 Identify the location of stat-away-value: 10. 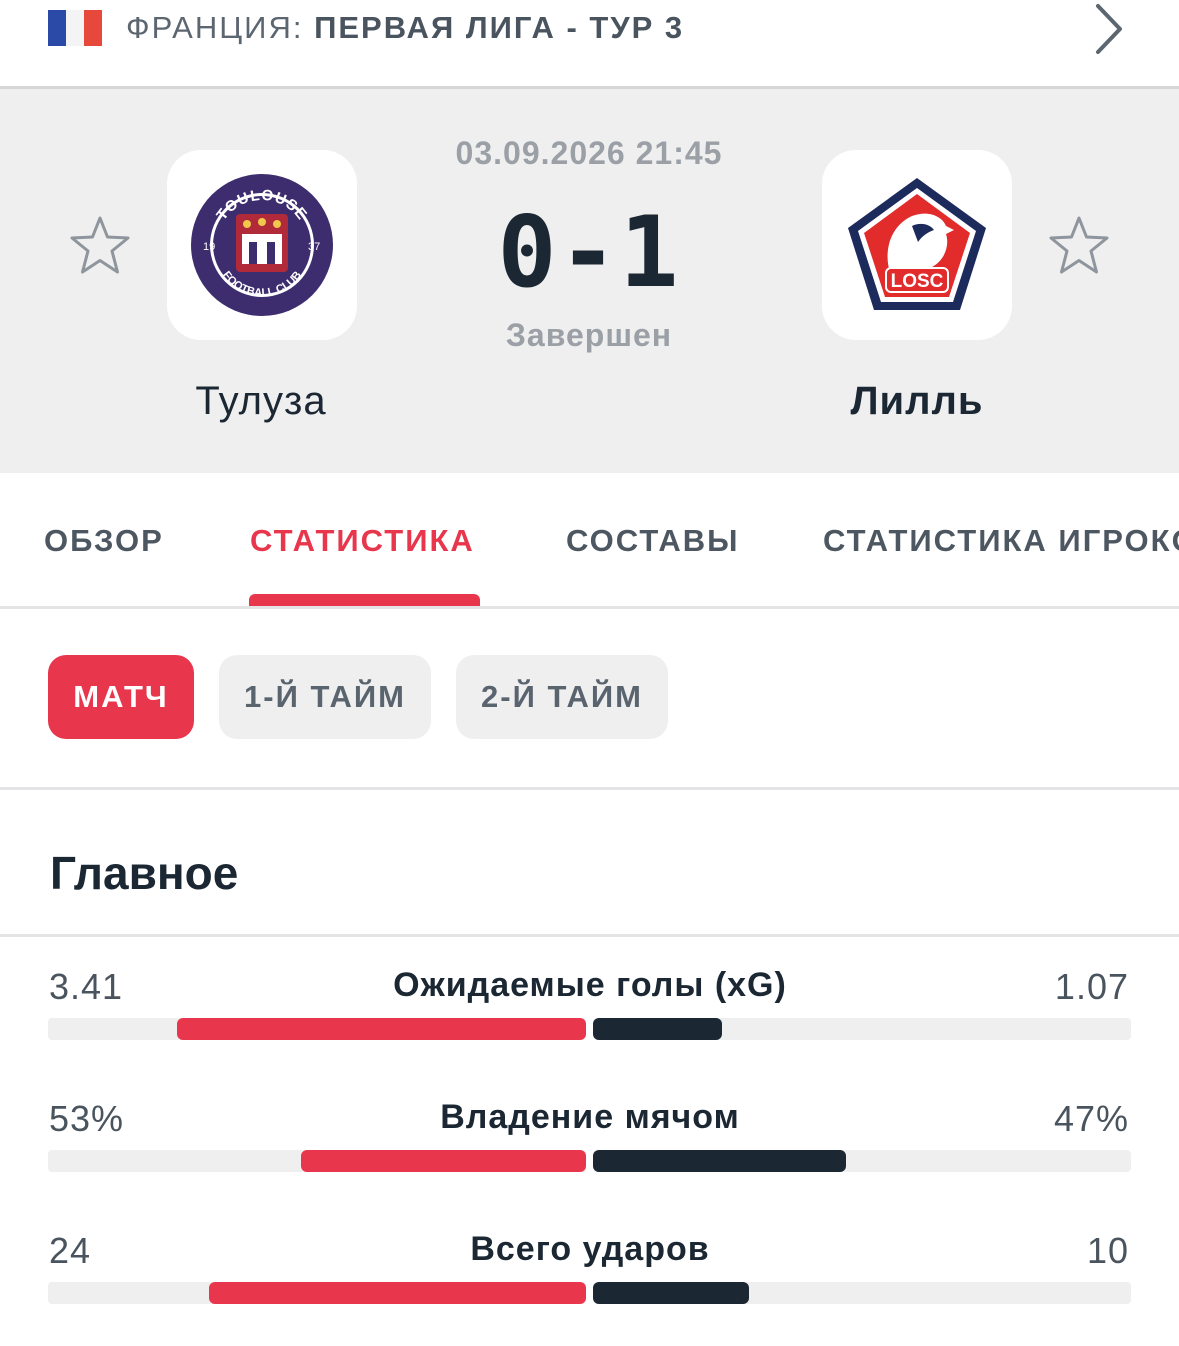
(1107, 1250).